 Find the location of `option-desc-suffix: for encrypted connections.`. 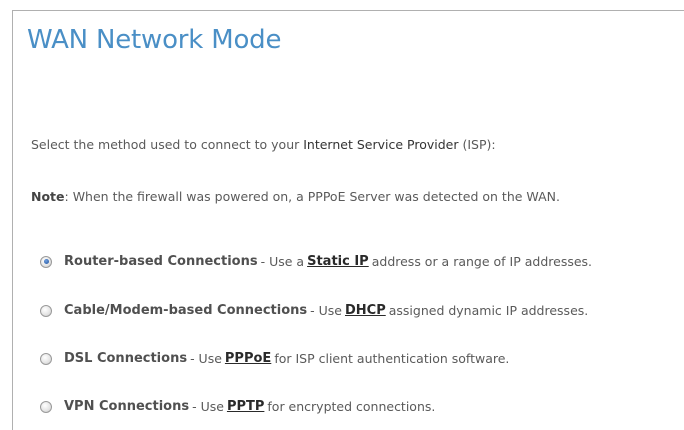

option-desc-suffix: for encrypted connections. is located at coordinates (351, 406).